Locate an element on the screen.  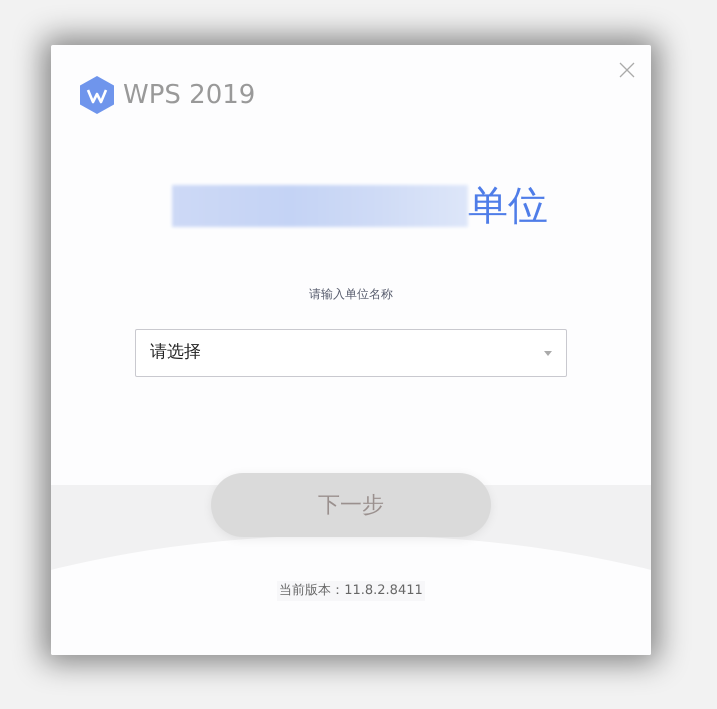
version-text: 当前版本：11.8.2.8411 is located at coordinates (351, 590).